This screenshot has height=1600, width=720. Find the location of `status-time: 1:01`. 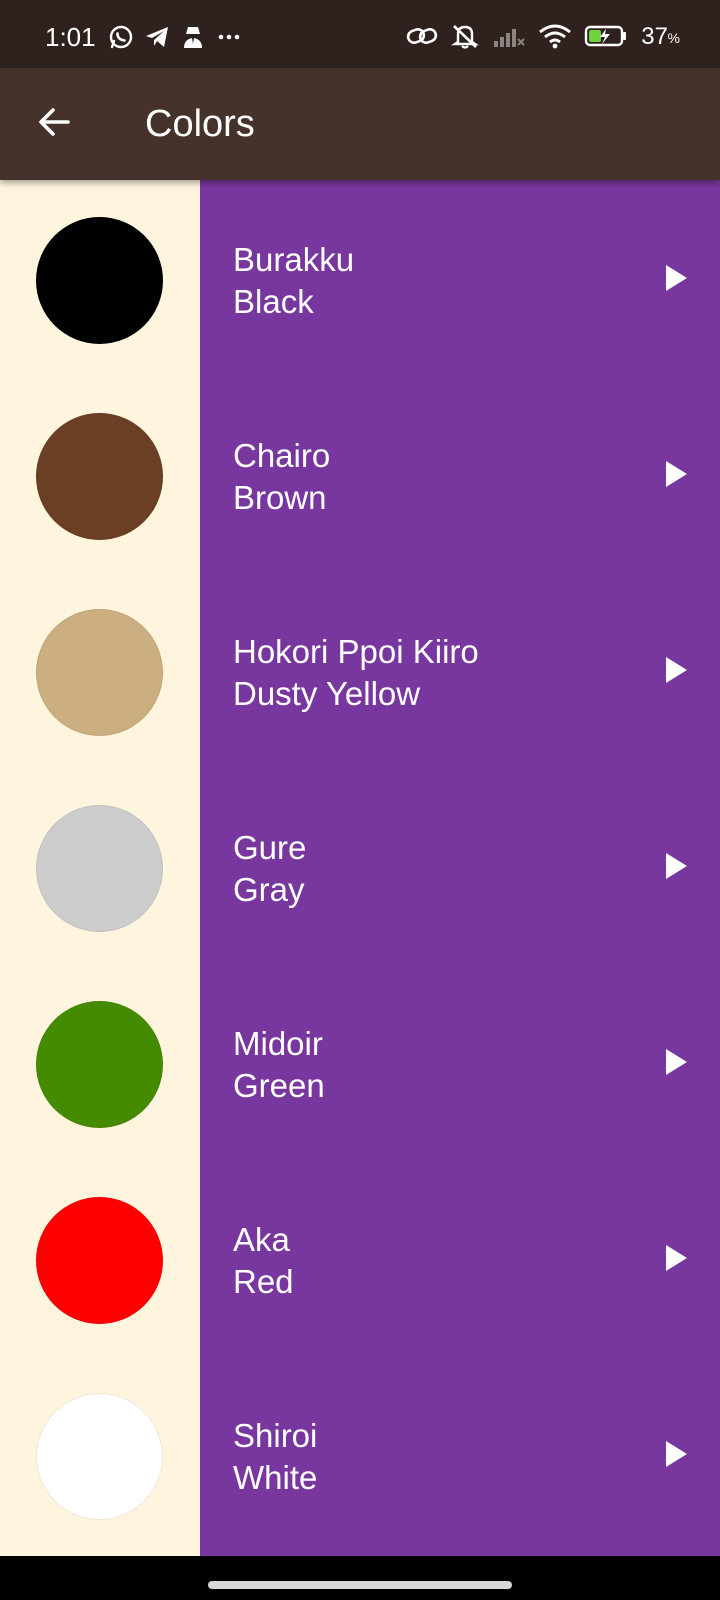

status-time: 1:01 is located at coordinates (70, 37).